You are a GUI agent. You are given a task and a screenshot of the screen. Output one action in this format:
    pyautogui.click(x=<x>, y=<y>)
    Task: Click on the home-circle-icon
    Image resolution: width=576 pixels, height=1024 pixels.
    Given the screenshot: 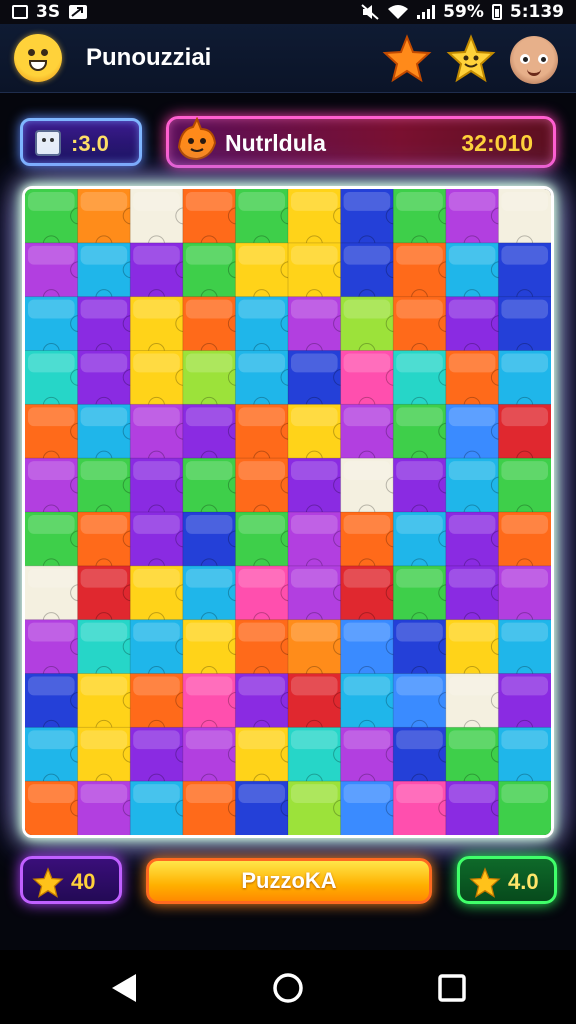 What is the action you would take?
    pyautogui.click(x=288, y=988)
    